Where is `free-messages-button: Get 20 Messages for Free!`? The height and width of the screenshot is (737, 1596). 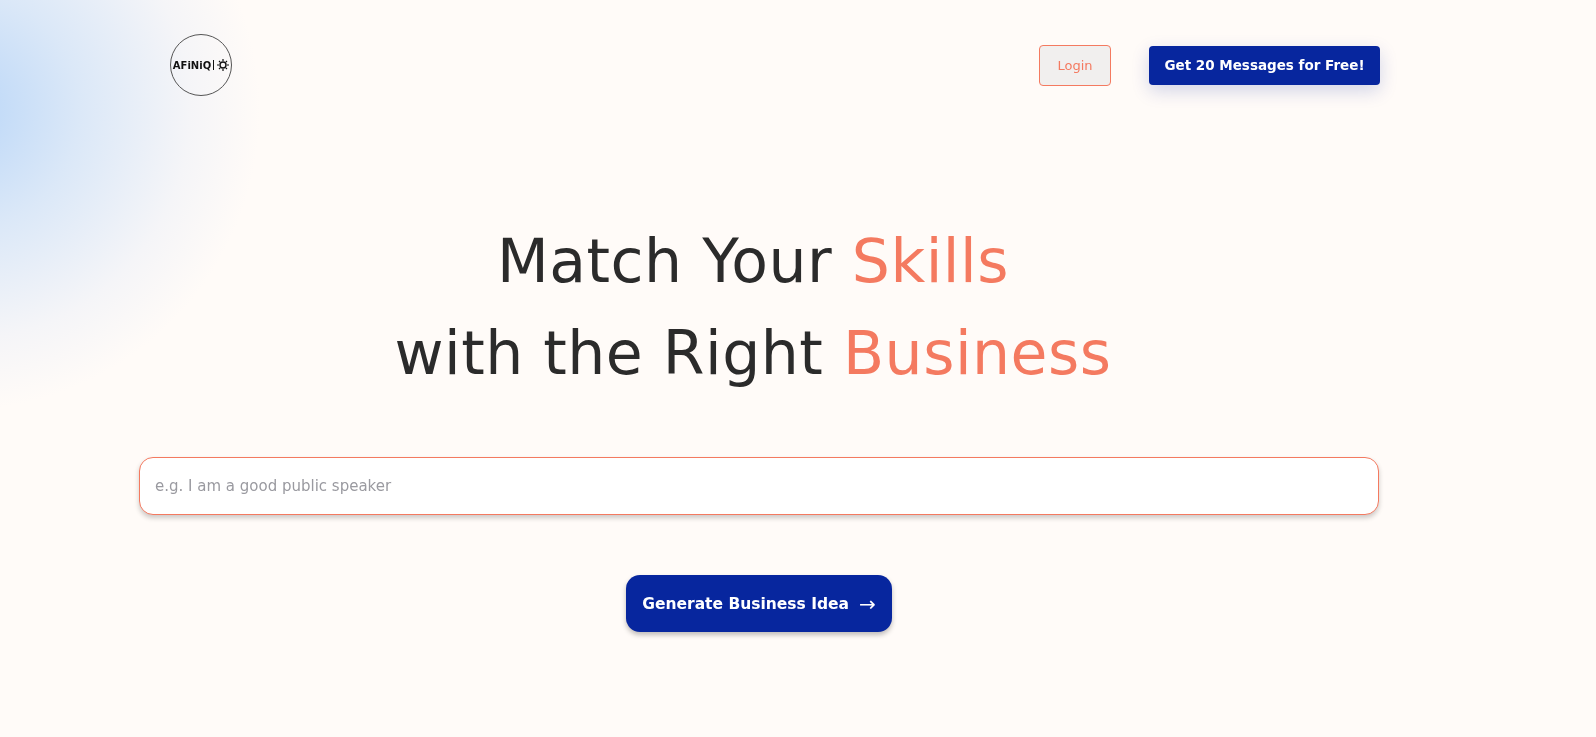 free-messages-button: Get 20 Messages for Free! is located at coordinates (1264, 65).